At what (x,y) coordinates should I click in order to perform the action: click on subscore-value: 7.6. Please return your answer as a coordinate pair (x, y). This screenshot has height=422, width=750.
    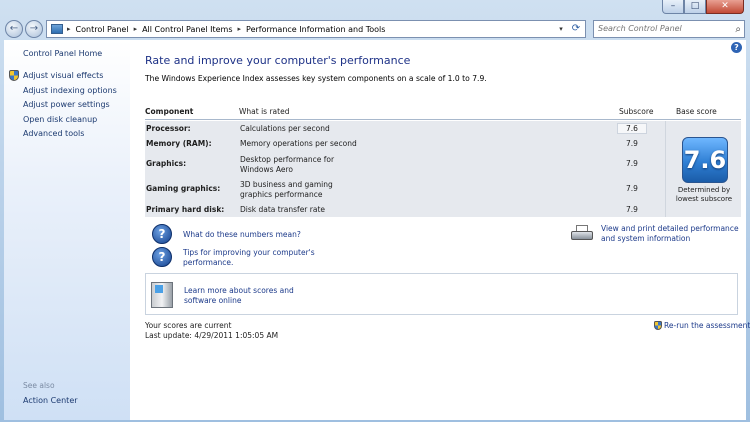
    Looking at the image, I should click on (632, 128).